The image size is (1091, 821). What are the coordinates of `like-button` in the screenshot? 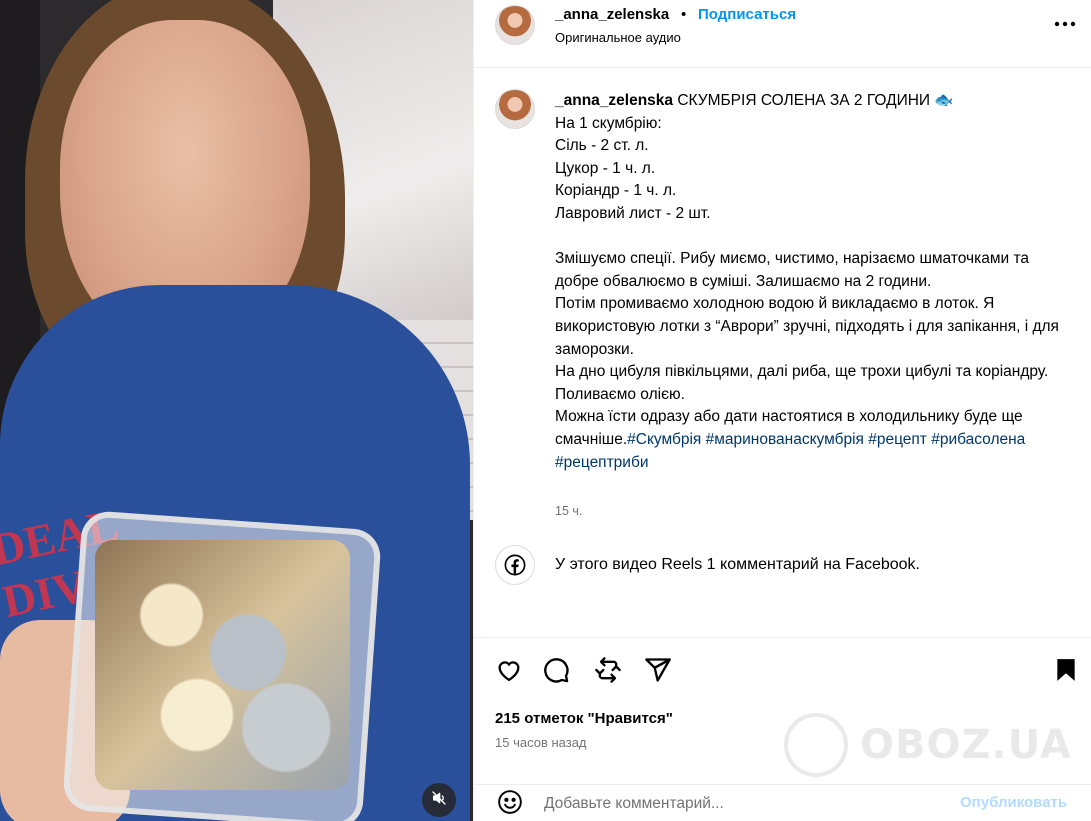 It's located at (509, 672).